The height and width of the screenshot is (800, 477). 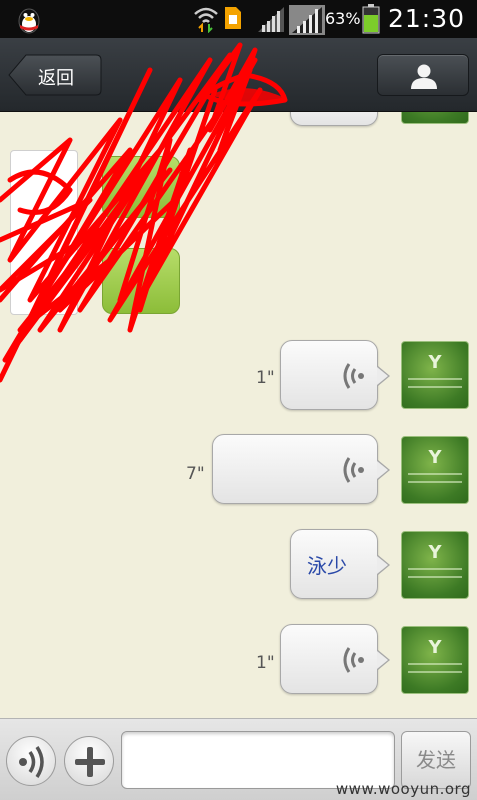 What do you see at coordinates (271, 19) in the screenshot?
I see `signal-bars-icon` at bounding box center [271, 19].